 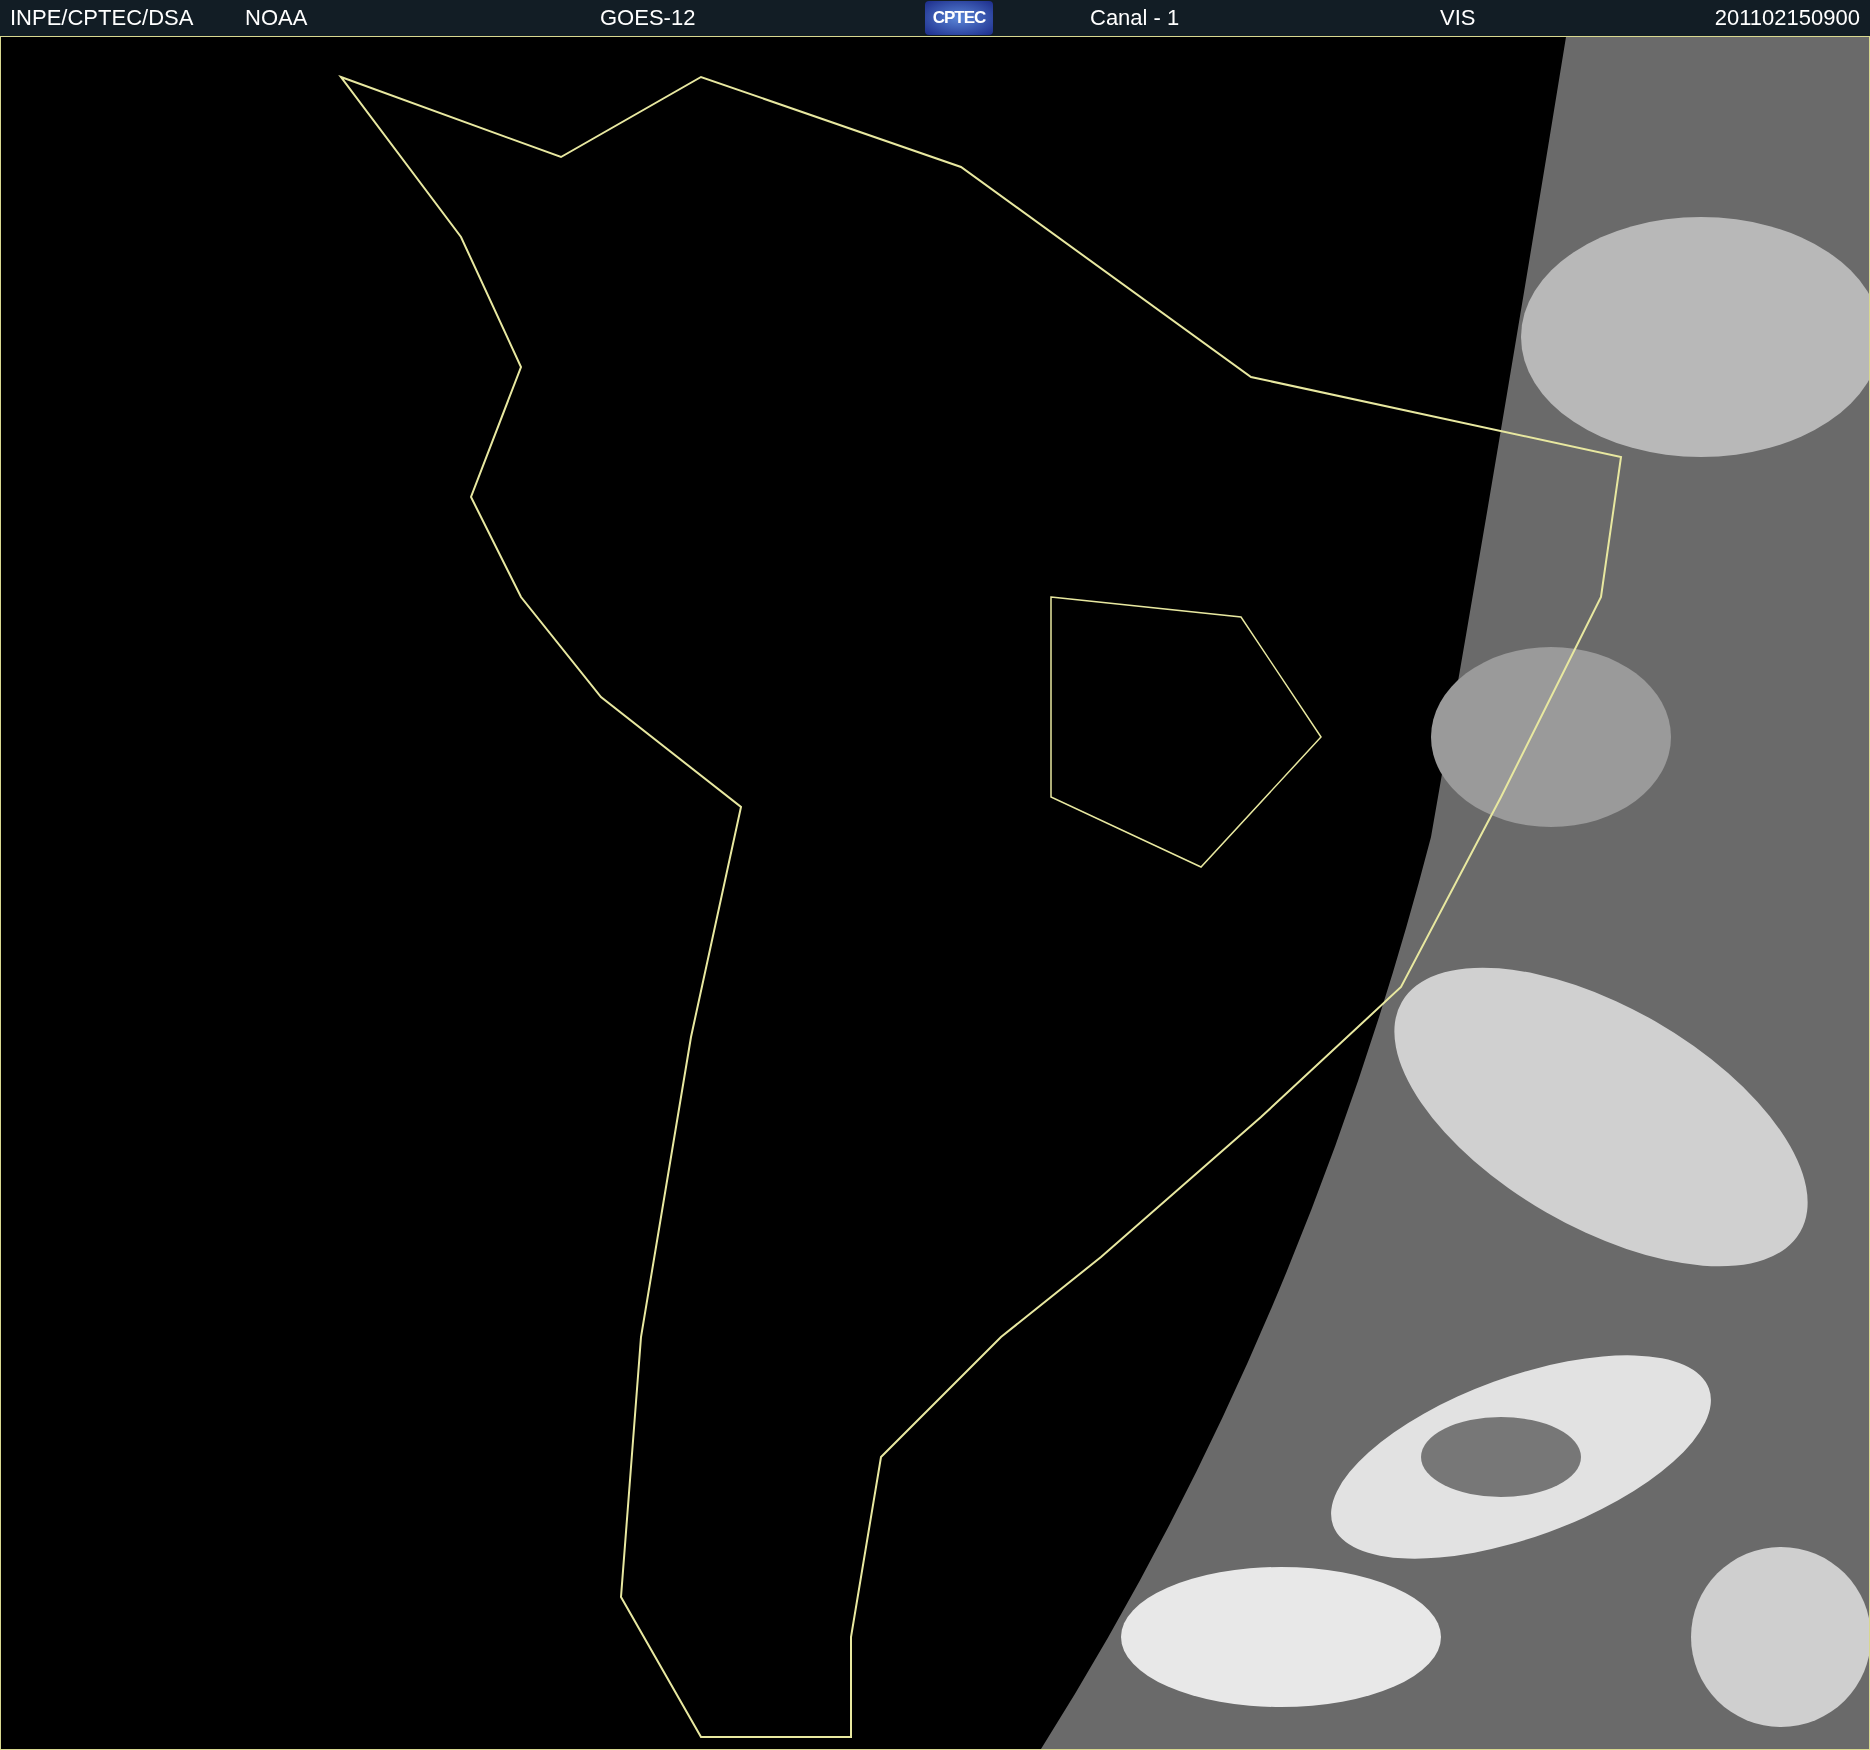 I want to click on band-label: VIS, so click(x=1458, y=18).